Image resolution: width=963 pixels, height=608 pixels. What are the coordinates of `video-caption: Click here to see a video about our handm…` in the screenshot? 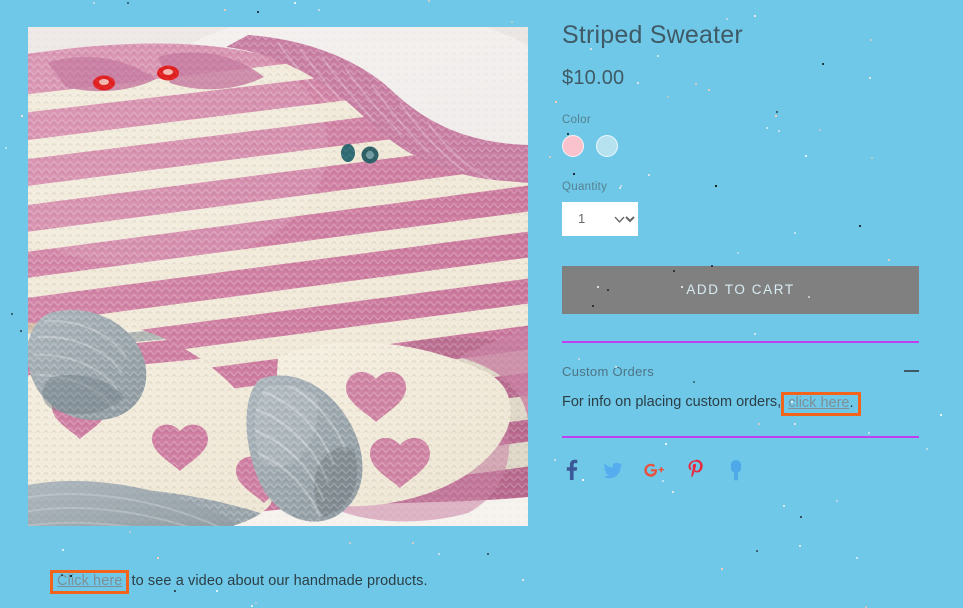 It's located at (239, 582).